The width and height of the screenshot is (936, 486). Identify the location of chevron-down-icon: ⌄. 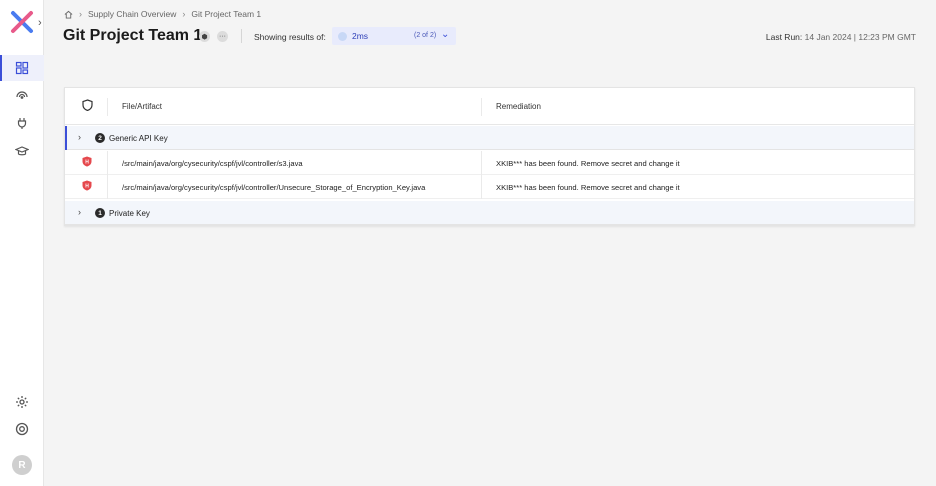
(445, 34).